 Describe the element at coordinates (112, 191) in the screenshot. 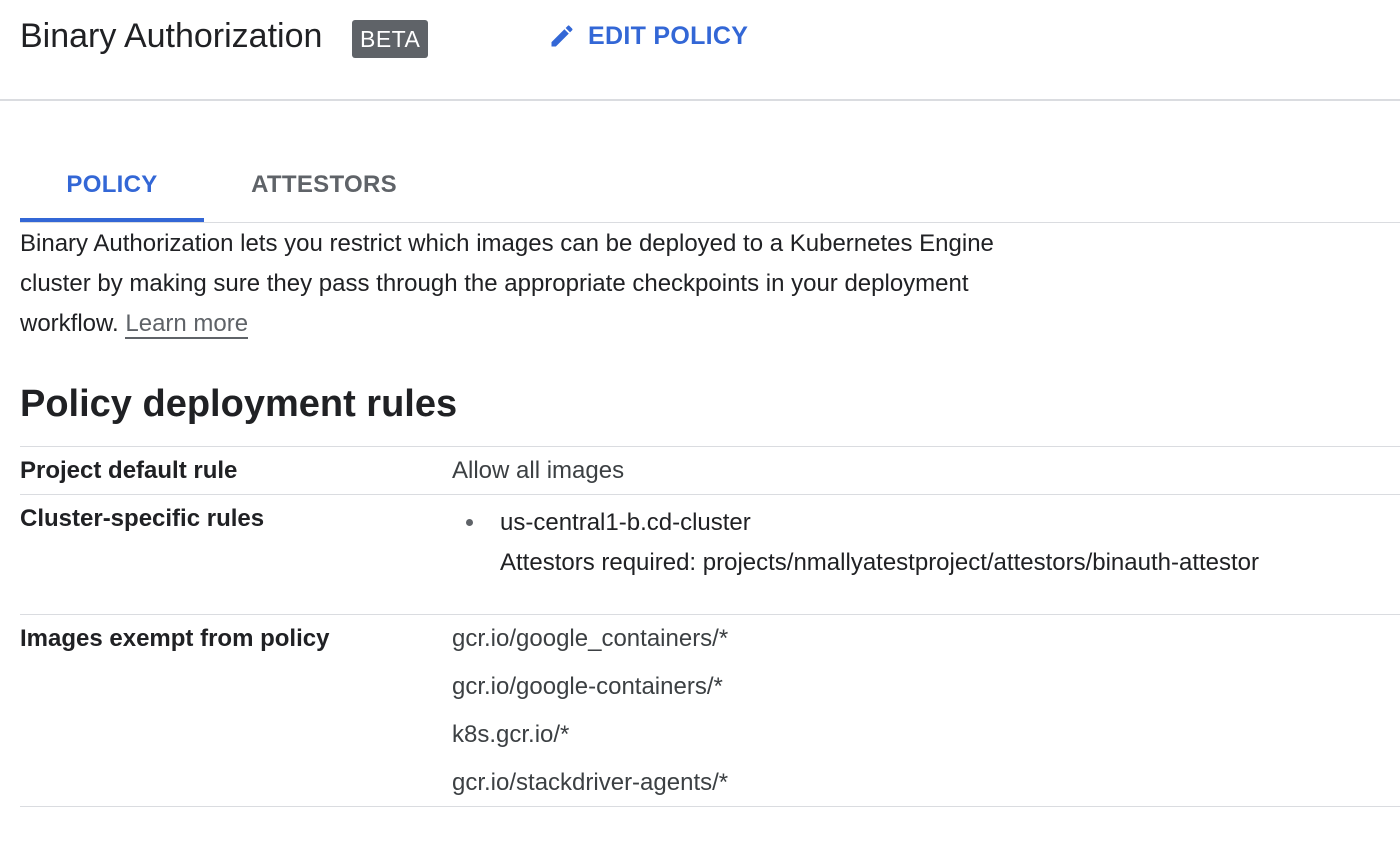

I see `tab-policy: POLICY` at that location.